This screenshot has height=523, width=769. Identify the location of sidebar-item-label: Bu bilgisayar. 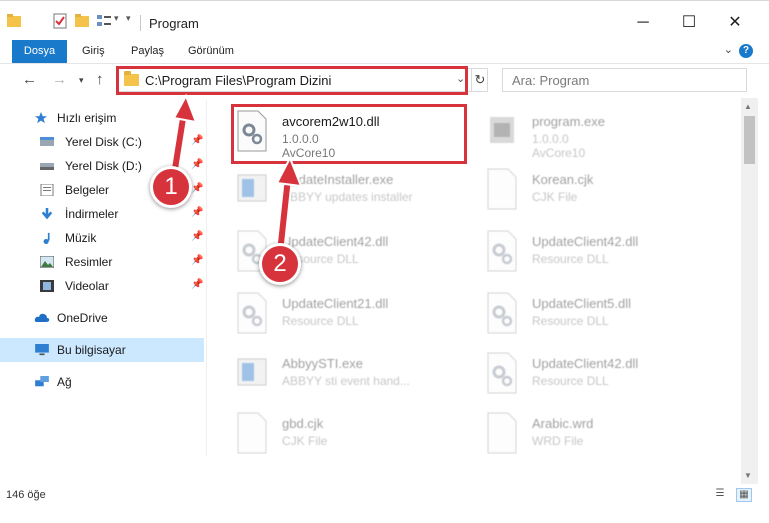
(91, 350).